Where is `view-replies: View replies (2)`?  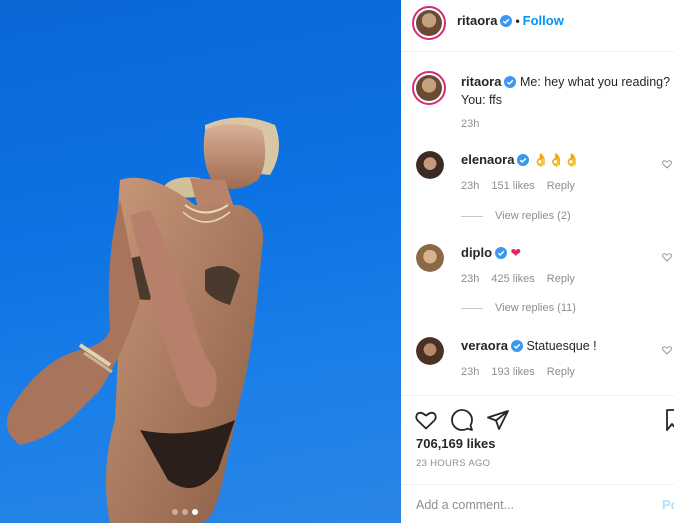 view-replies: View replies (2) is located at coordinates (516, 216).